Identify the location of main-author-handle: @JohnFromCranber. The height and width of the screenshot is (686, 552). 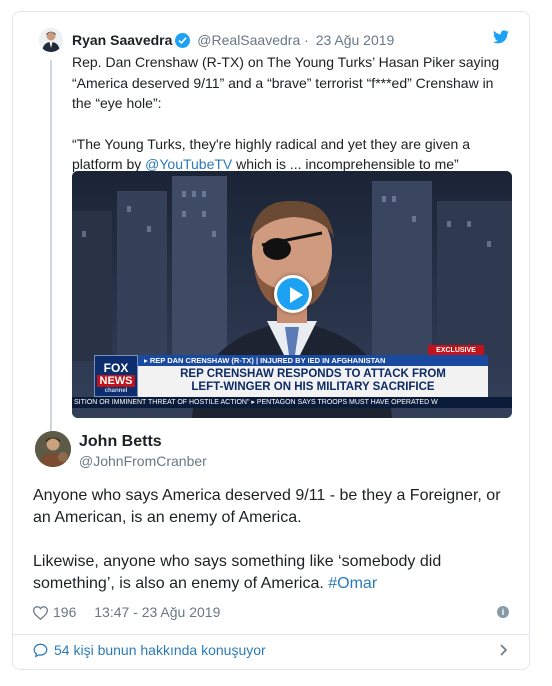
(143, 461).